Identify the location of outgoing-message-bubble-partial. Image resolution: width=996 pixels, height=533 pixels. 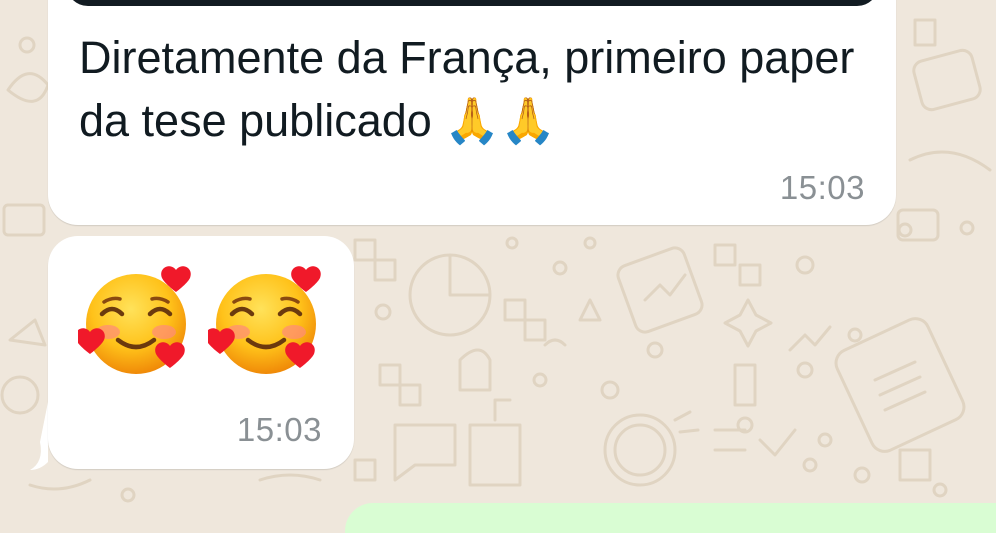
(670, 518).